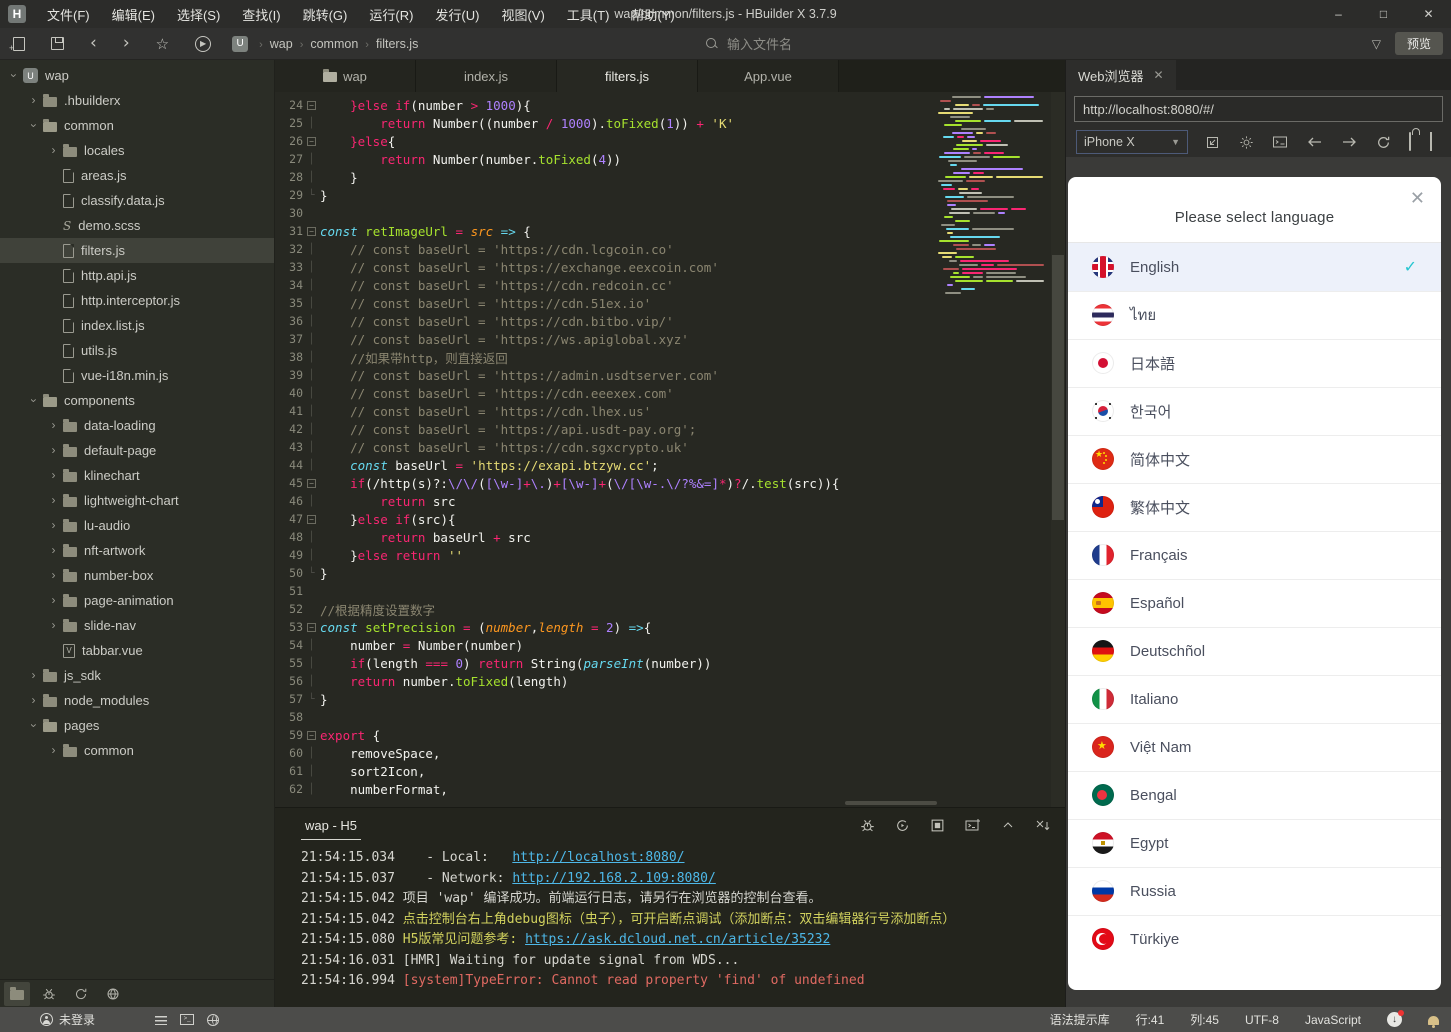 Image resolution: width=1451 pixels, height=1032 pixels. What do you see at coordinates (1254, 651) in the screenshot?
I see `language-option-de: Deutschñol` at bounding box center [1254, 651].